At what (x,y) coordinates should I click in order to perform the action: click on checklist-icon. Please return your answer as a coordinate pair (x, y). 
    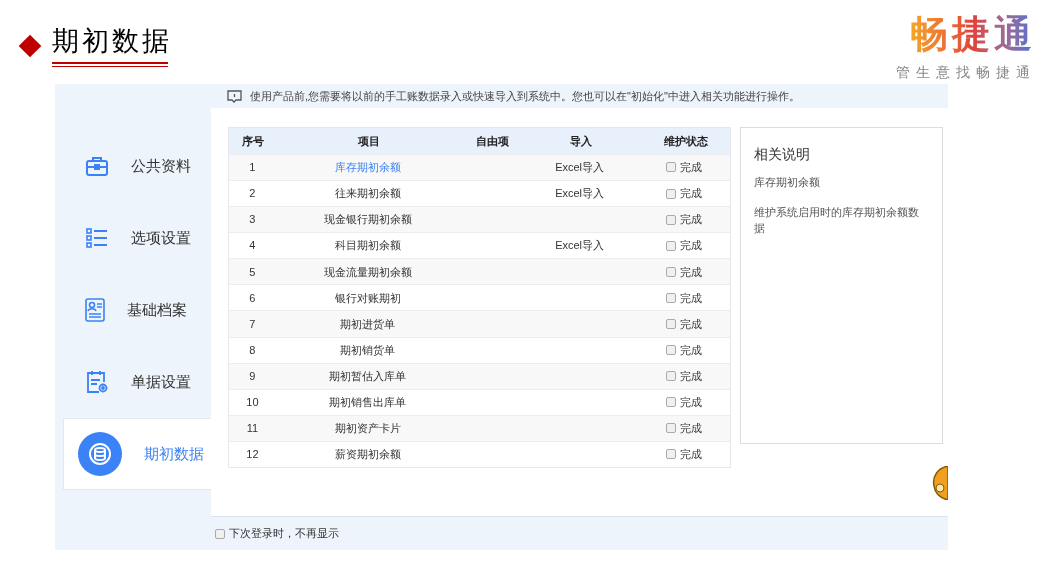
    Looking at the image, I should click on (97, 238).